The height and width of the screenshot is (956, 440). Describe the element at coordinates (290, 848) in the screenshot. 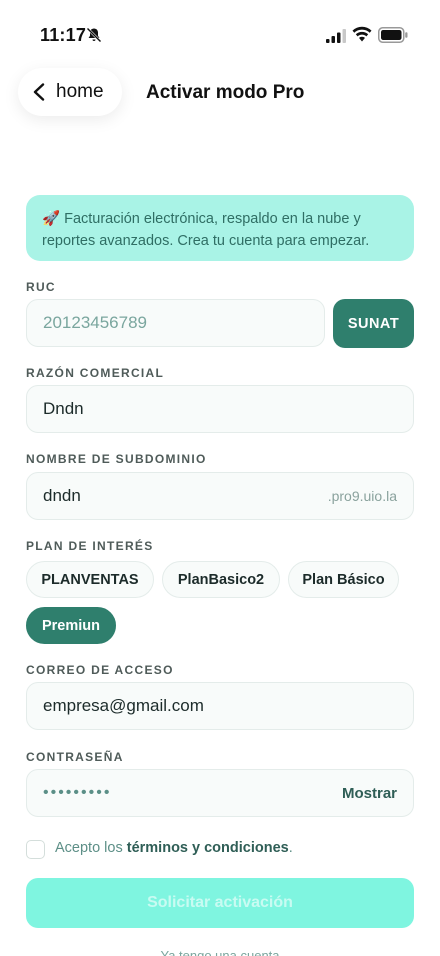

I see `terms-suffix: .` at that location.